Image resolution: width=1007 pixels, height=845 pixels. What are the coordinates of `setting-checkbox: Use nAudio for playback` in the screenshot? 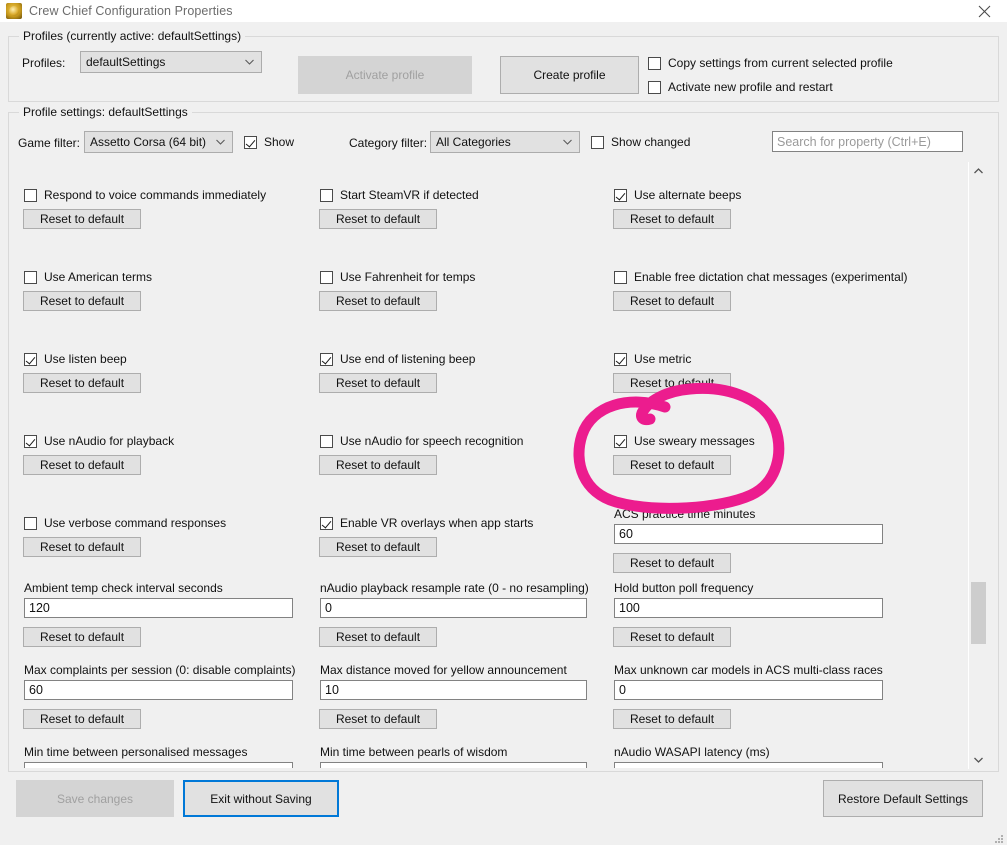 It's located at (99, 441).